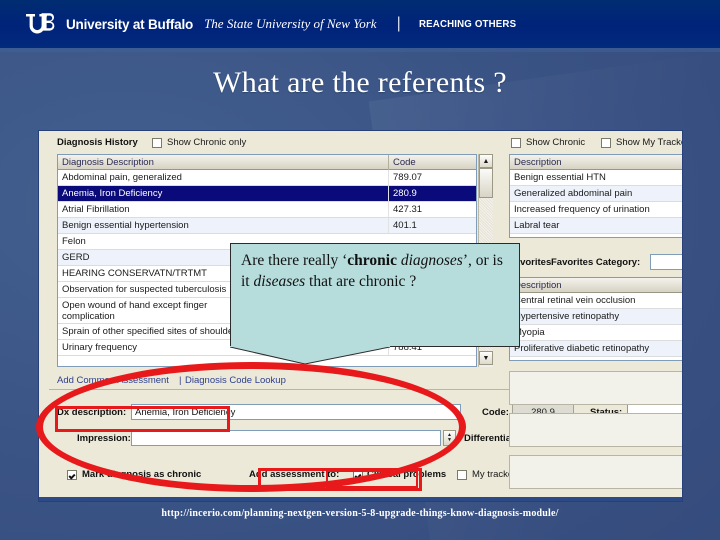 The height and width of the screenshot is (540, 720). Describe the element at coordinates (104, 438) in the screenshot. I see `impression-label: Impression:` at that location.